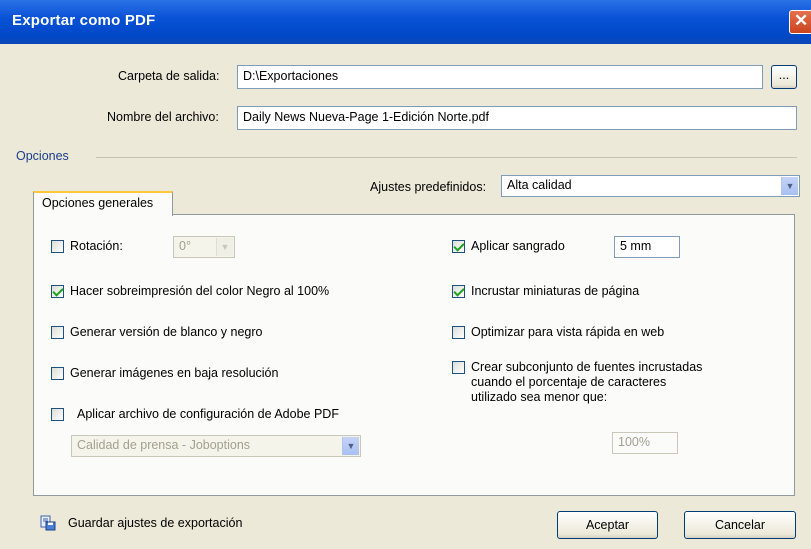  I want to click on lowres-label: Generar imágenes en baja resolución, so click(174, 373).